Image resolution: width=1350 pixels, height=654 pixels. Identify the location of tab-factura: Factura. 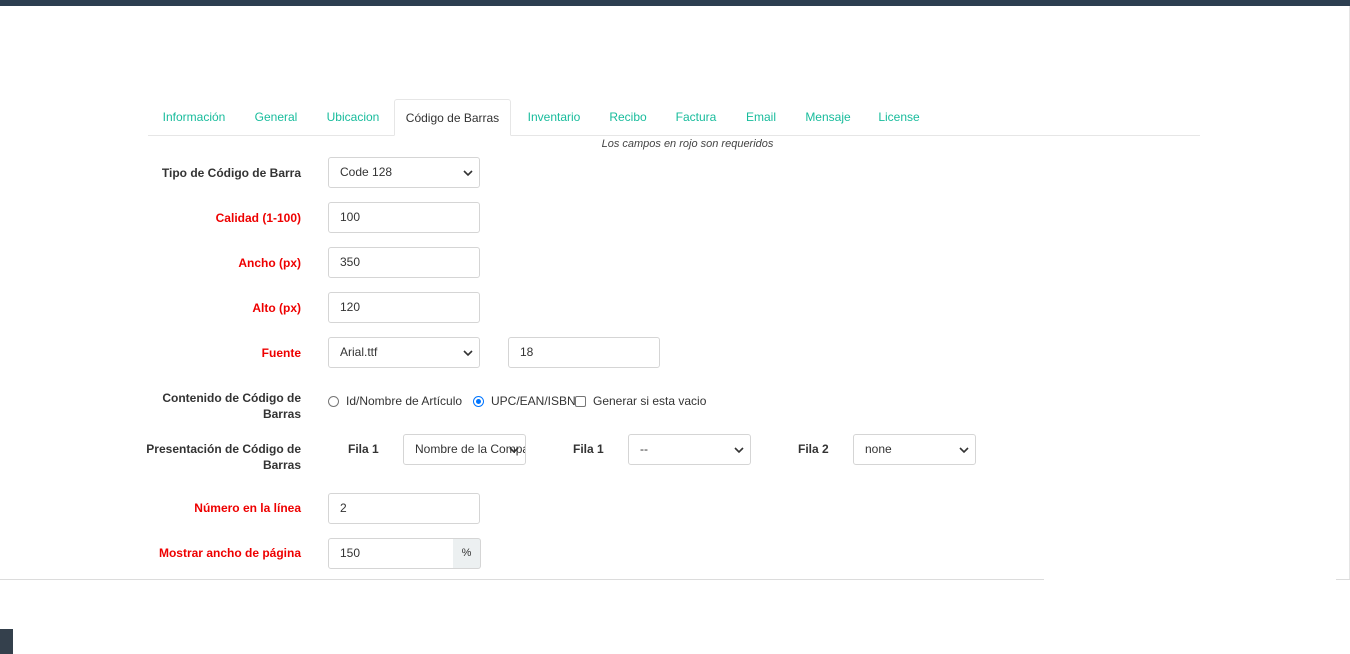
(696, 116).